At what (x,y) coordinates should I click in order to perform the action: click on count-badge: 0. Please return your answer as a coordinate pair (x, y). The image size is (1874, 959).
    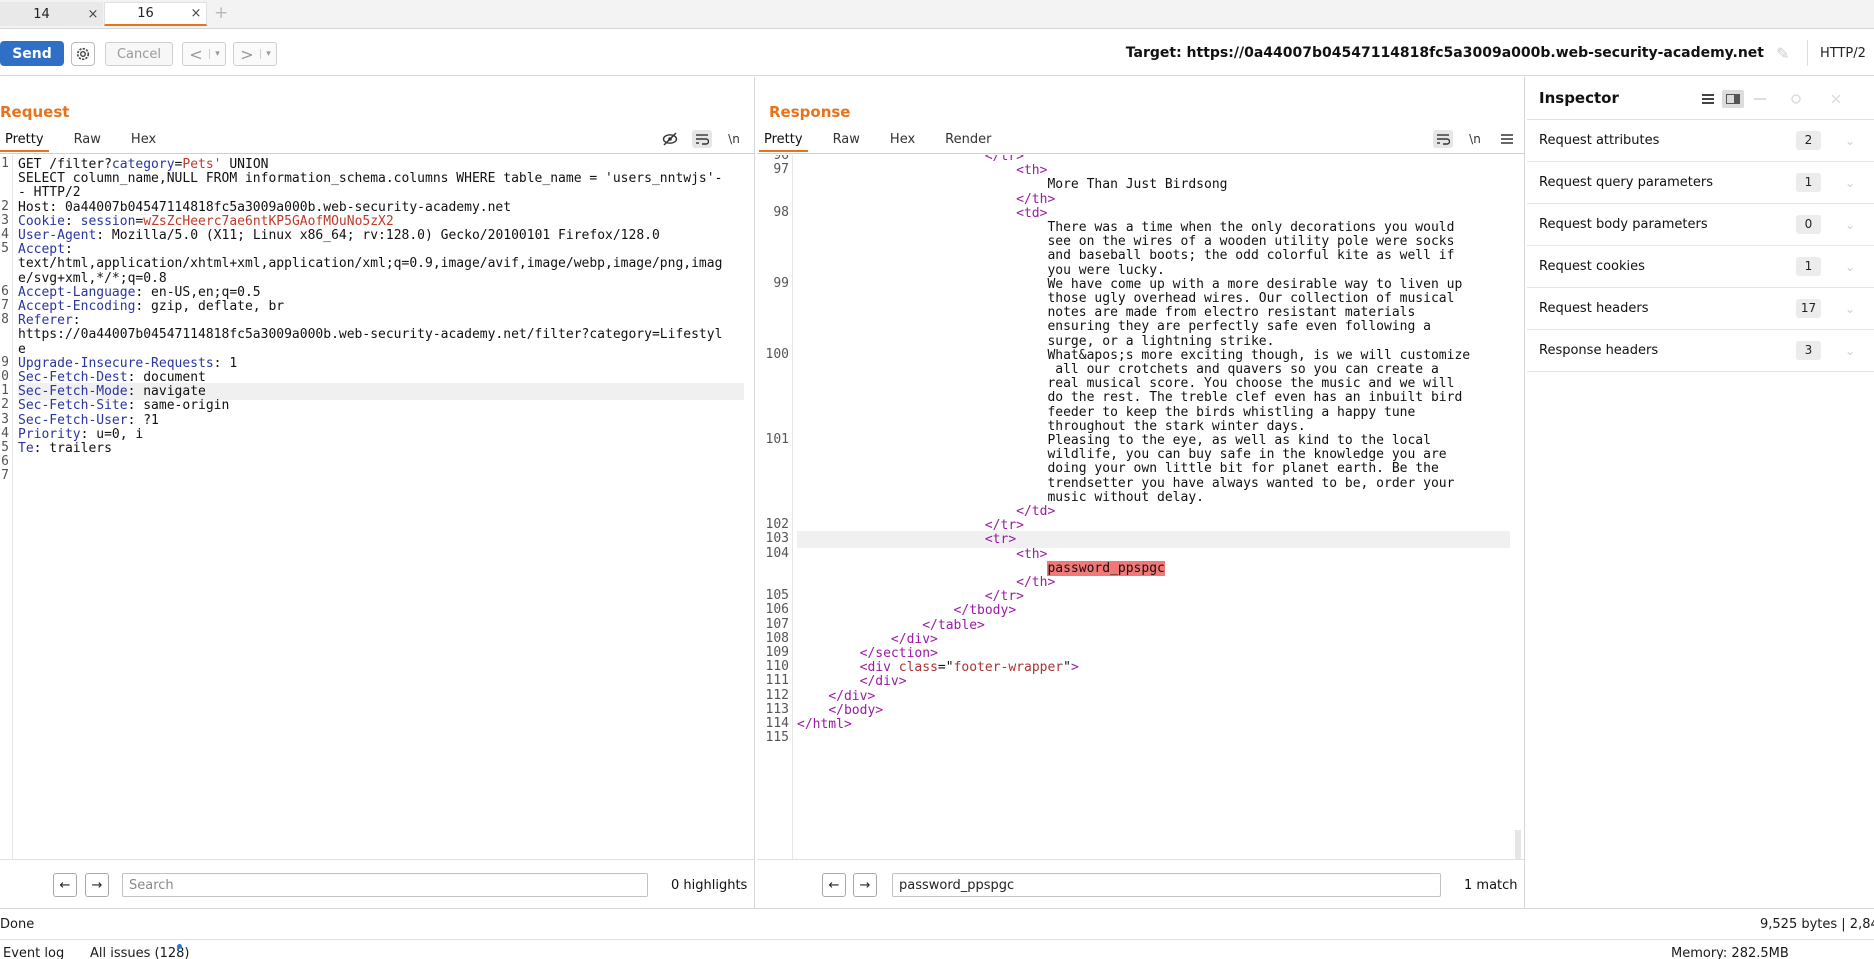
    Looking at the image, I should click on (1808, 224).